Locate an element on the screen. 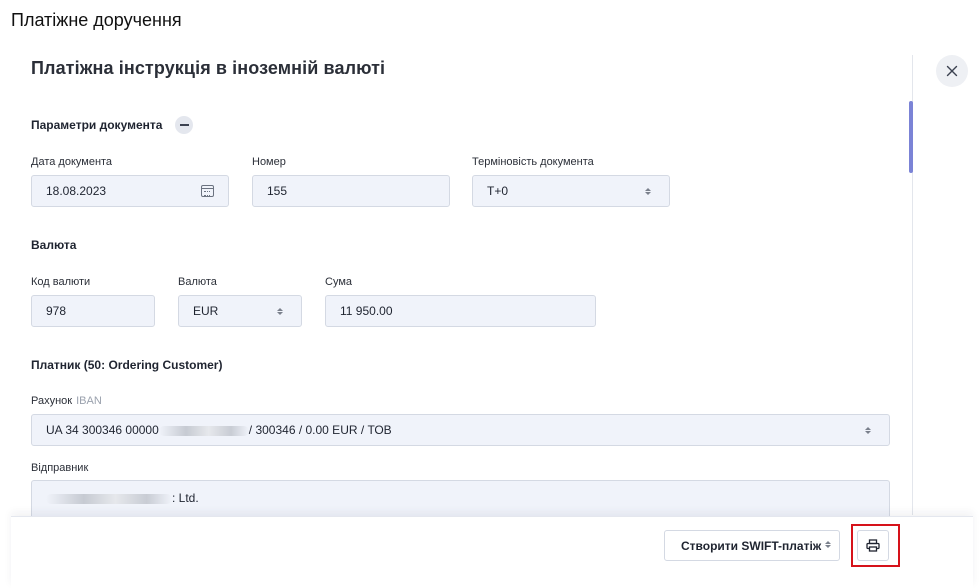 Image resolution: width=980 pixels, height=588 pixels. currency-code-label: Код валюти is located at coordinates (61, 282).